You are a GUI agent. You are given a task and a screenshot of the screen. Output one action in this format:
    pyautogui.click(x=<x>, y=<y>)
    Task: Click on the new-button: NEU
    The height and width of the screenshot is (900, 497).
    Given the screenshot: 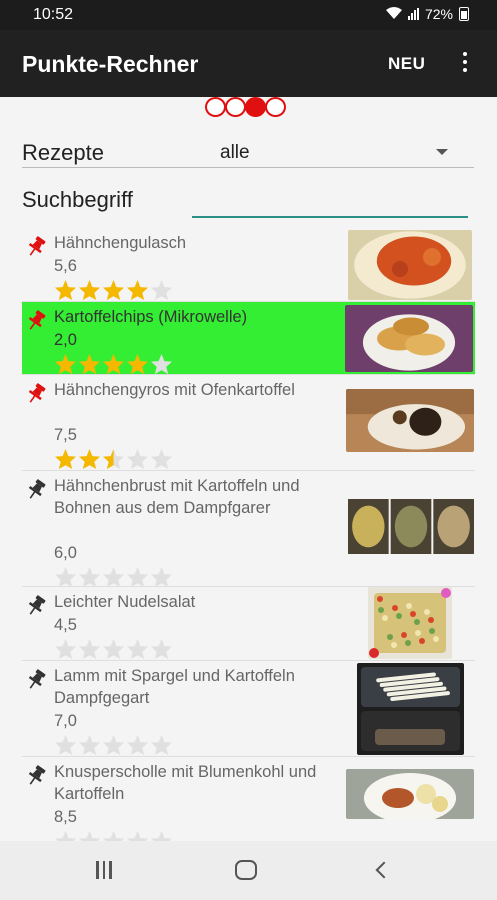 What is the action you would take?
    pyautogui.click(x=406, y=64)
    